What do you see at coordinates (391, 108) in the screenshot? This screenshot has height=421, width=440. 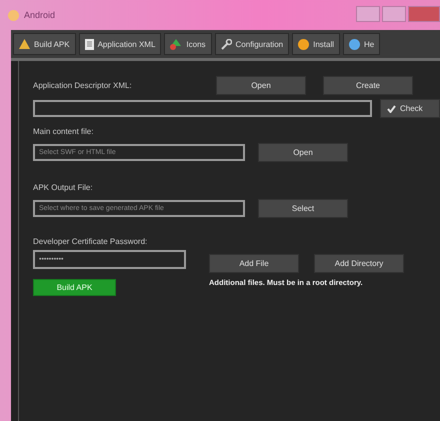 I see `checkmark-icon` at bounding box center [391, 108].